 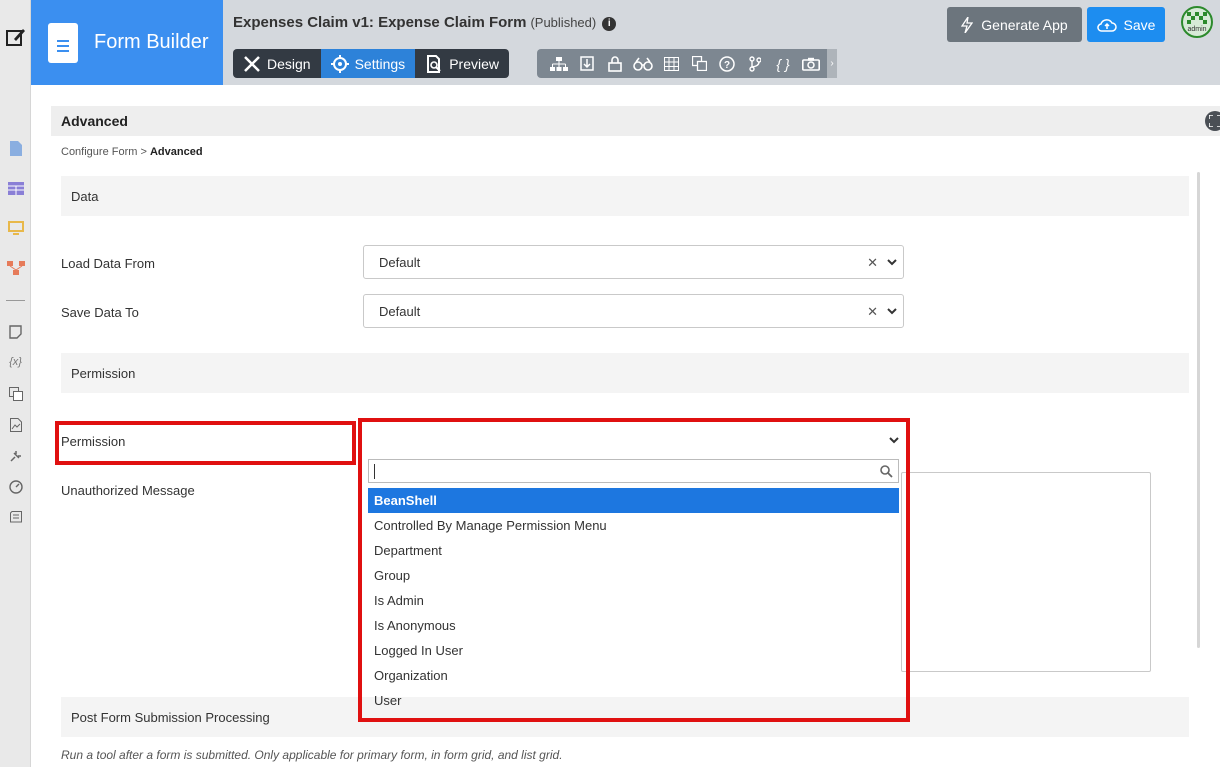 I want to click on image-file-icon, so click(x=15, y=425).